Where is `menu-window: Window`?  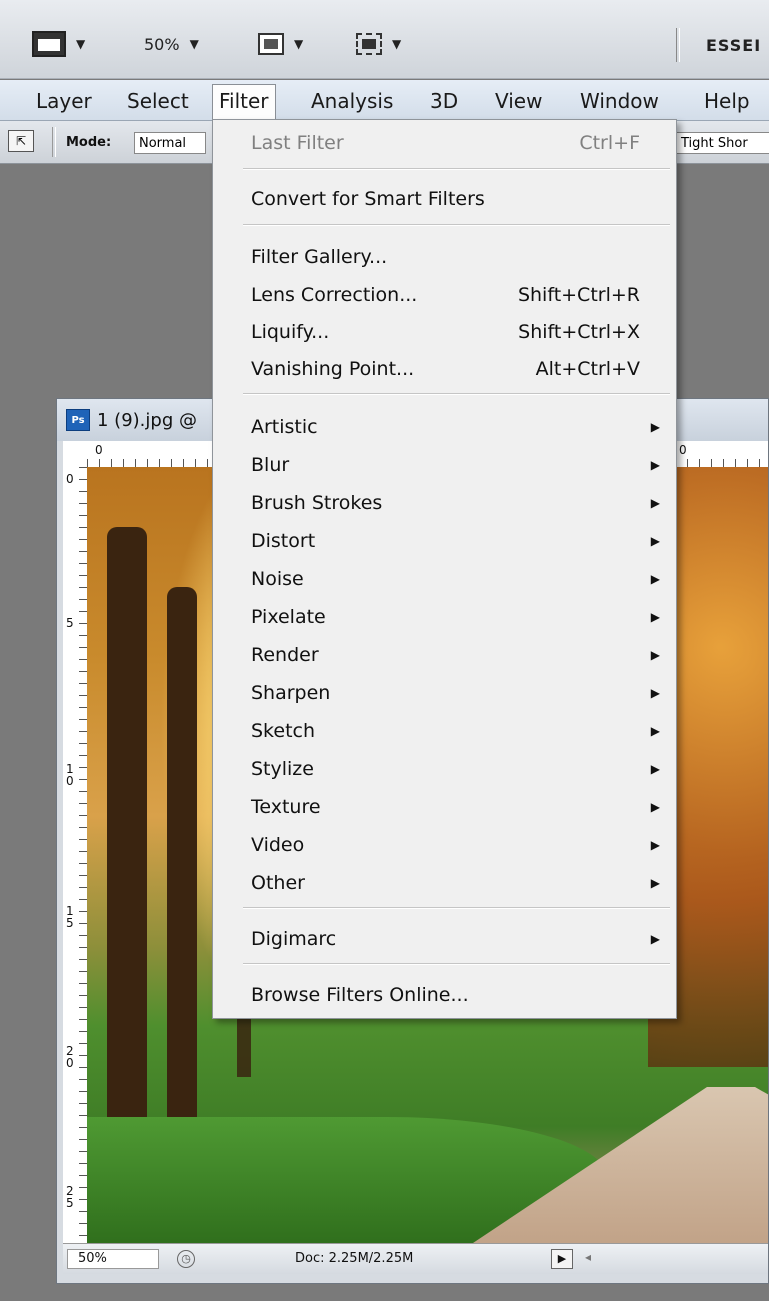 menu-window: Window is located at coordinates (619, 101).